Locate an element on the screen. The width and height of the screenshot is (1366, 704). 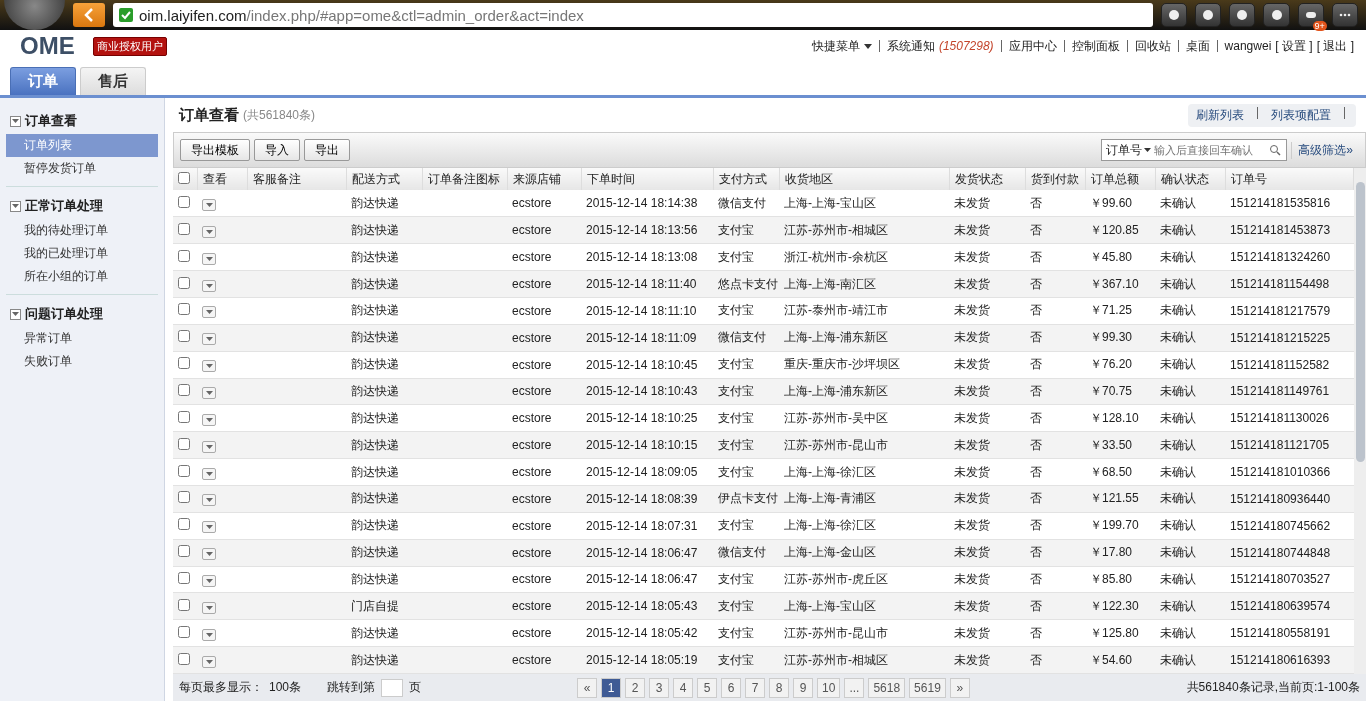
page-button: 5 is located at coordinates (707, 687).